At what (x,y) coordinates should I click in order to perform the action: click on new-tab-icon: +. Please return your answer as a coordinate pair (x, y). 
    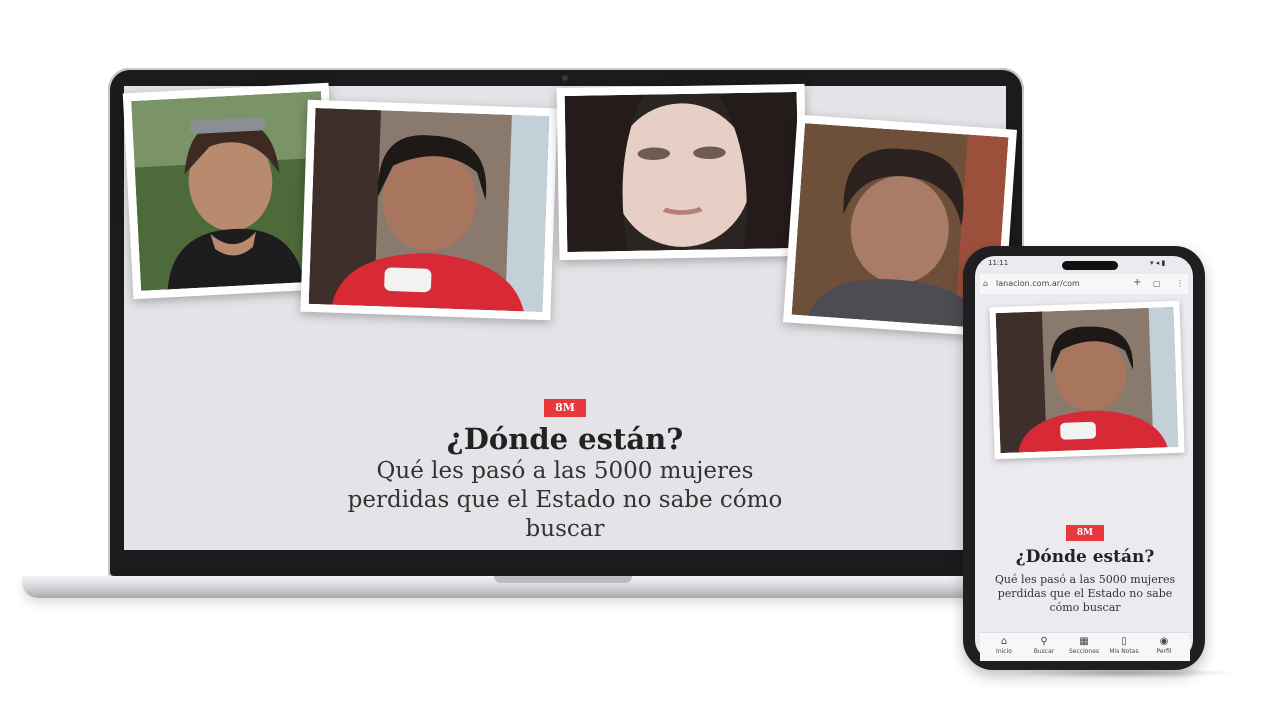
    Looking at the image, I should click on (1137, 282).